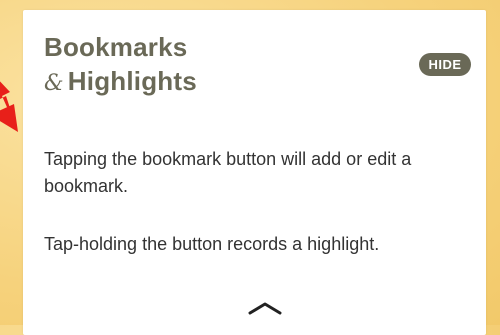  What do you see at coordinates (132, 81) in the screenshot?
I see `title-line-2-text: Highlights` at bounding box center [132, 81].